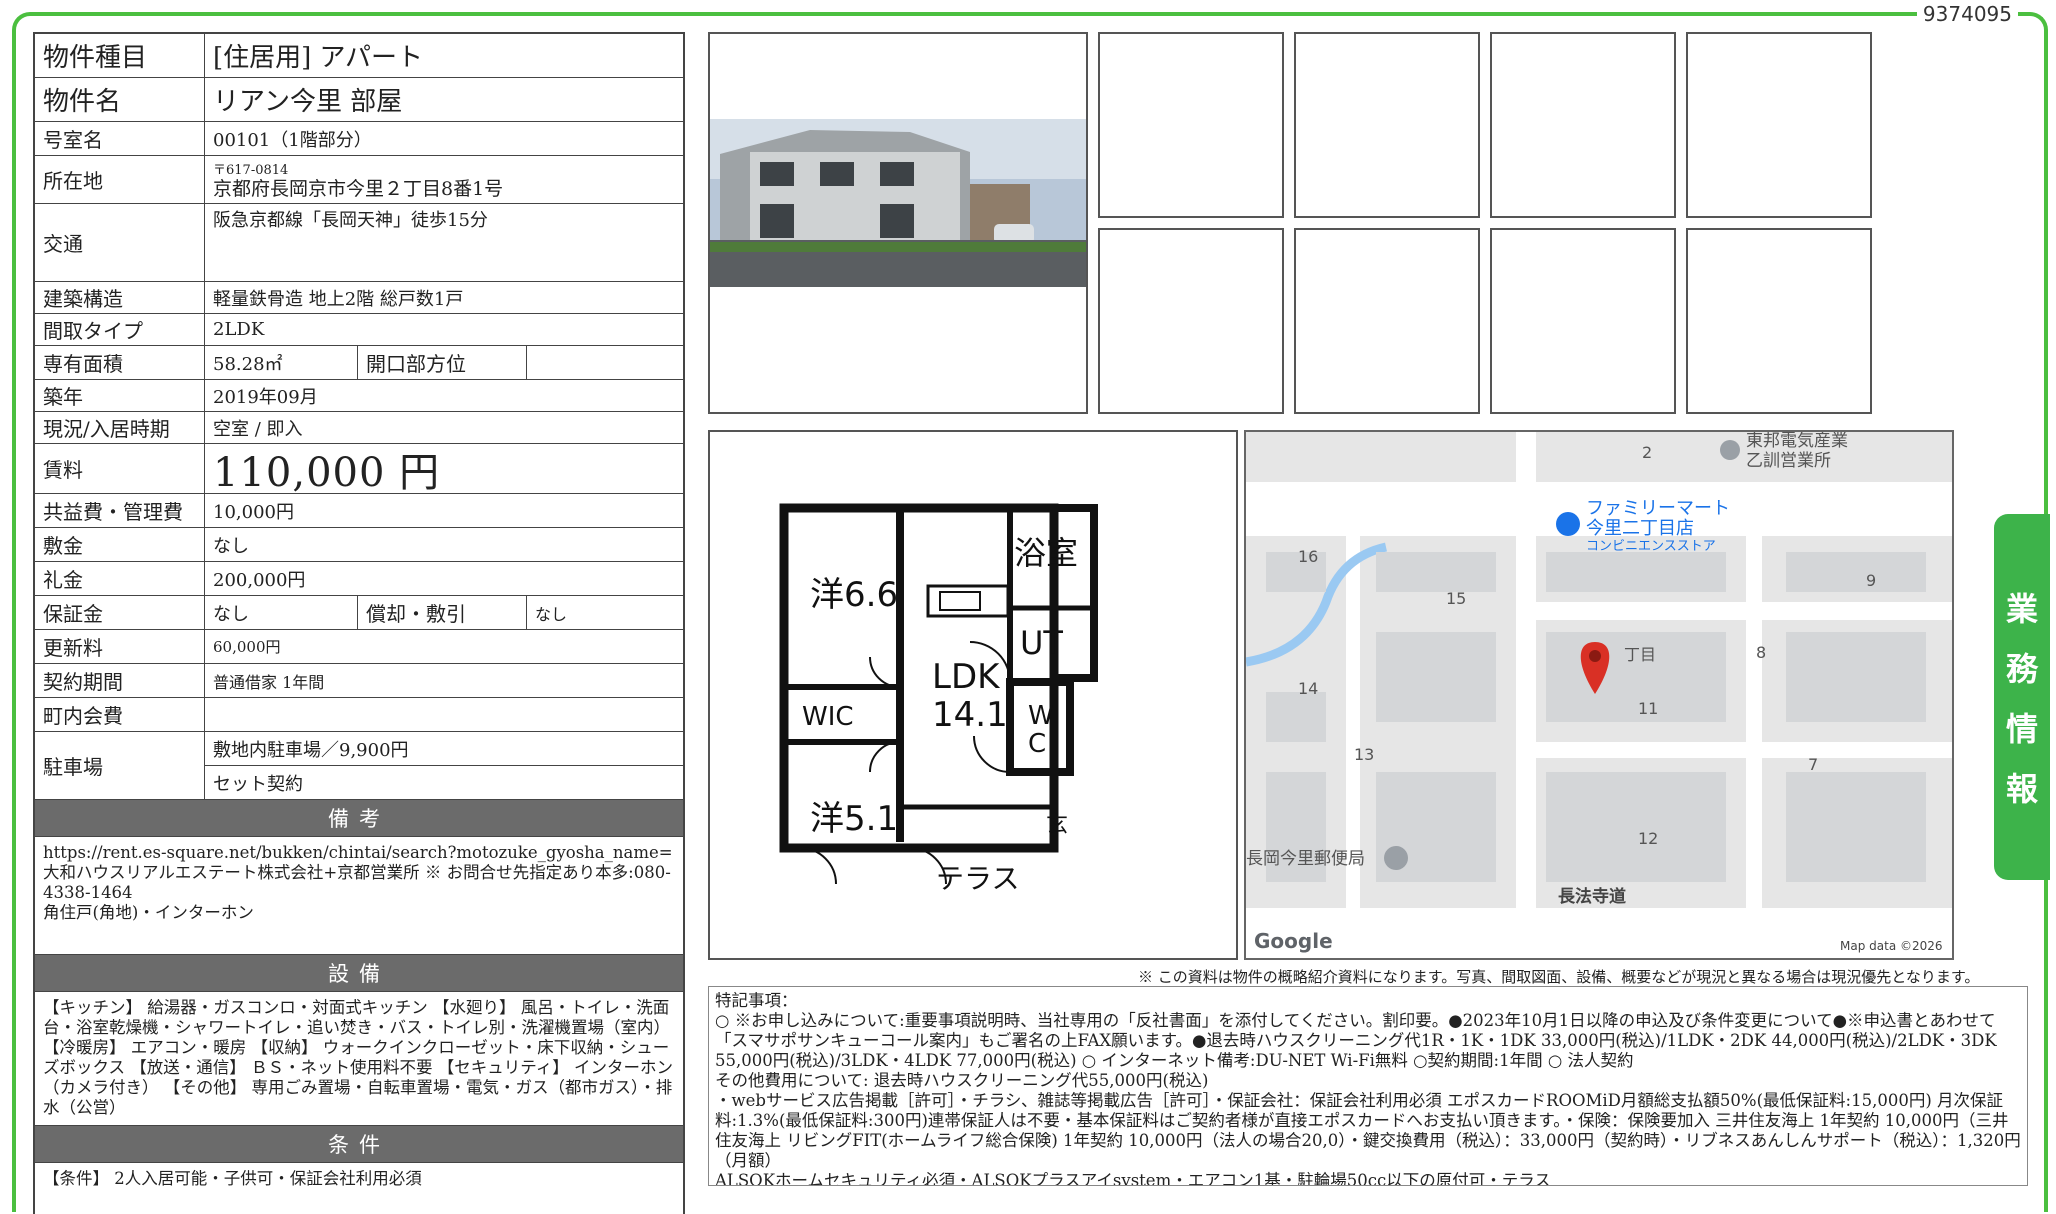 This screenshot has width=2056, height=1214. I want to click on floor-plan: 洋6.6 LDK 14.1 浴室 UT WIC W C 洋5.1 玄 テラス, so click(973, 695).